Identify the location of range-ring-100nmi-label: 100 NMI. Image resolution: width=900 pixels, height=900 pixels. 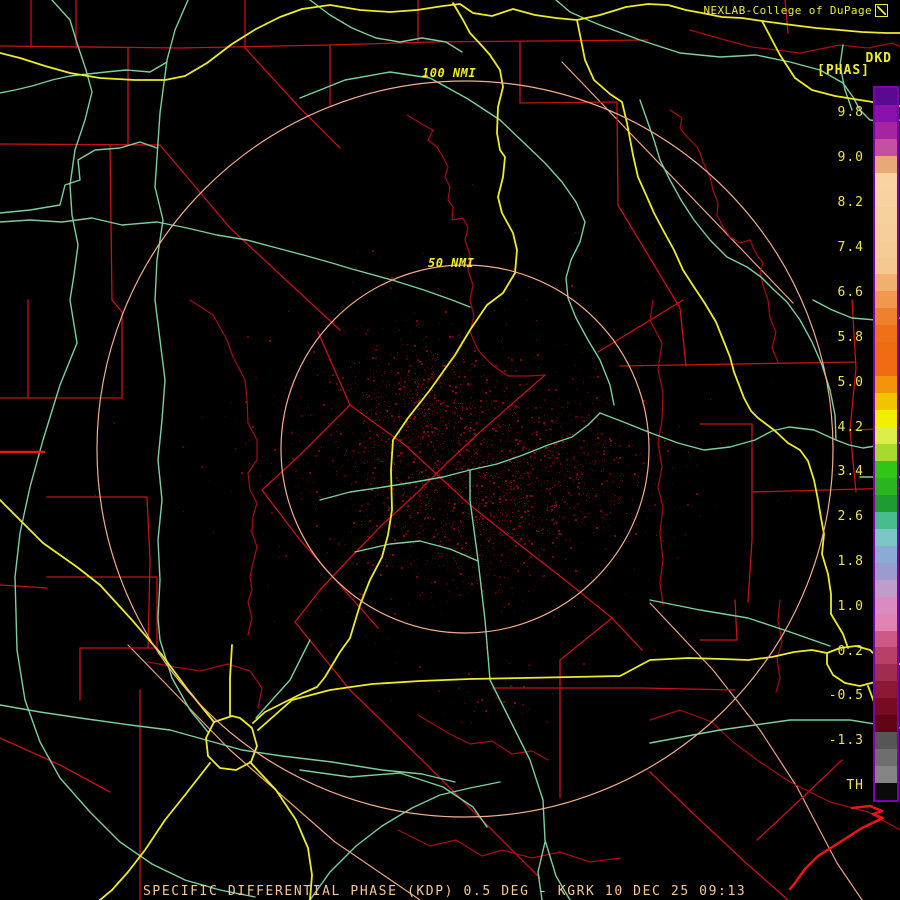
(449, 73).